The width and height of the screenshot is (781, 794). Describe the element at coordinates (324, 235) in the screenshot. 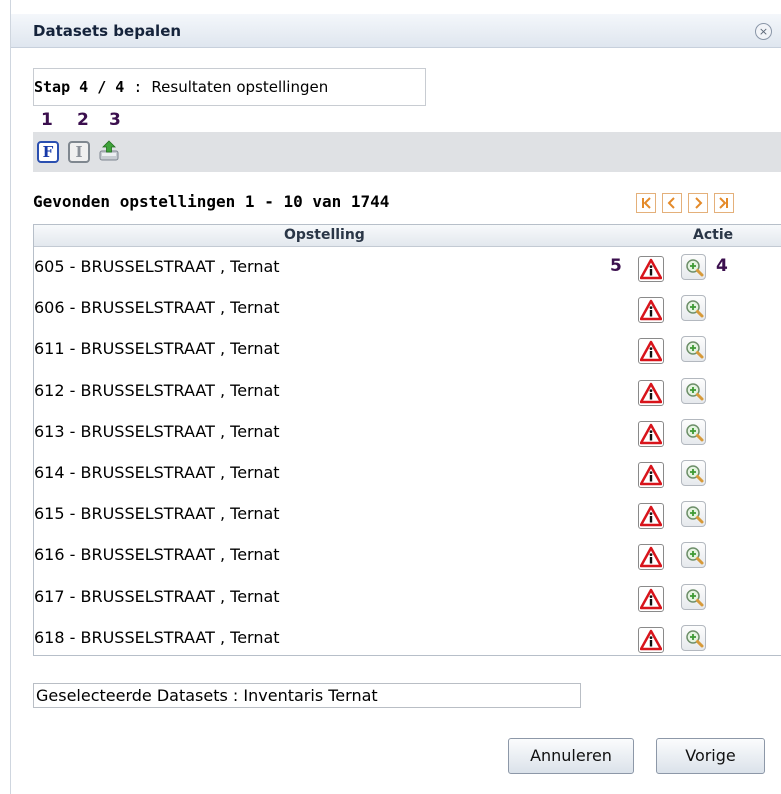

I see `column-header-opstelling: Opstelling` at that location.